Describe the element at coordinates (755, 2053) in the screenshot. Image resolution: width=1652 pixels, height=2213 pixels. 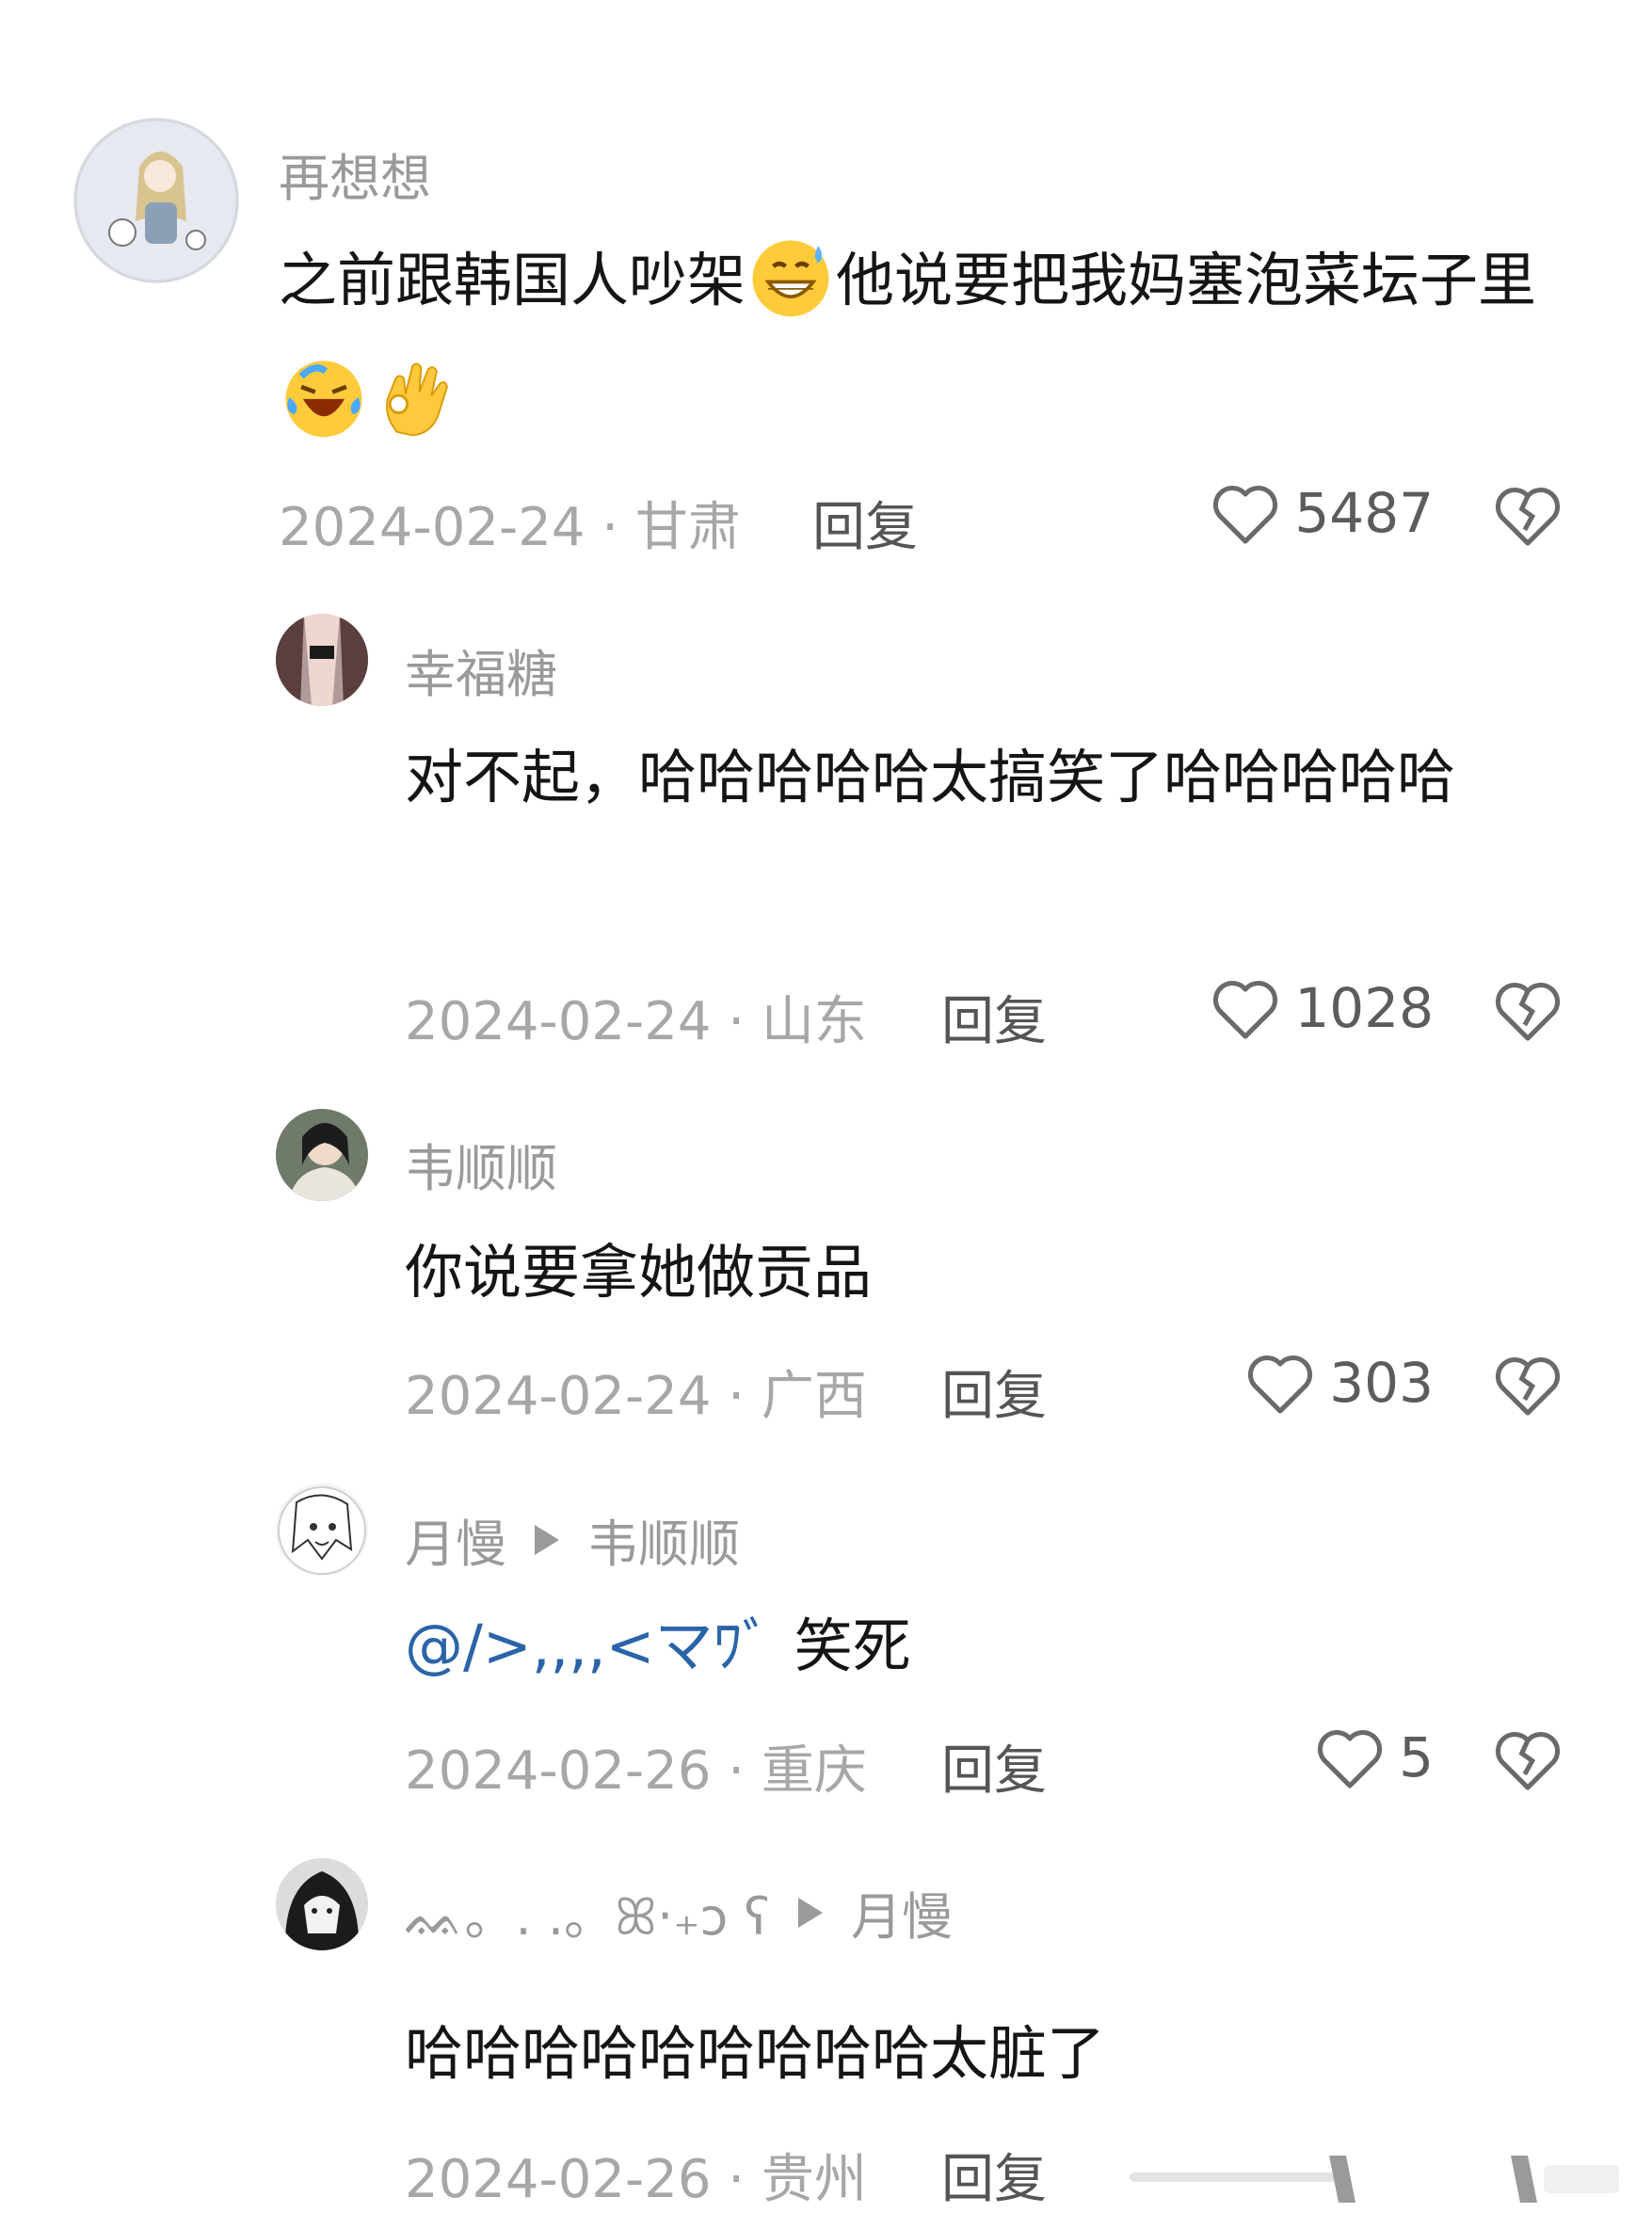
I see `comment-body: 哈哈哈哈哈哈哈哈哈太脏了` at that location.